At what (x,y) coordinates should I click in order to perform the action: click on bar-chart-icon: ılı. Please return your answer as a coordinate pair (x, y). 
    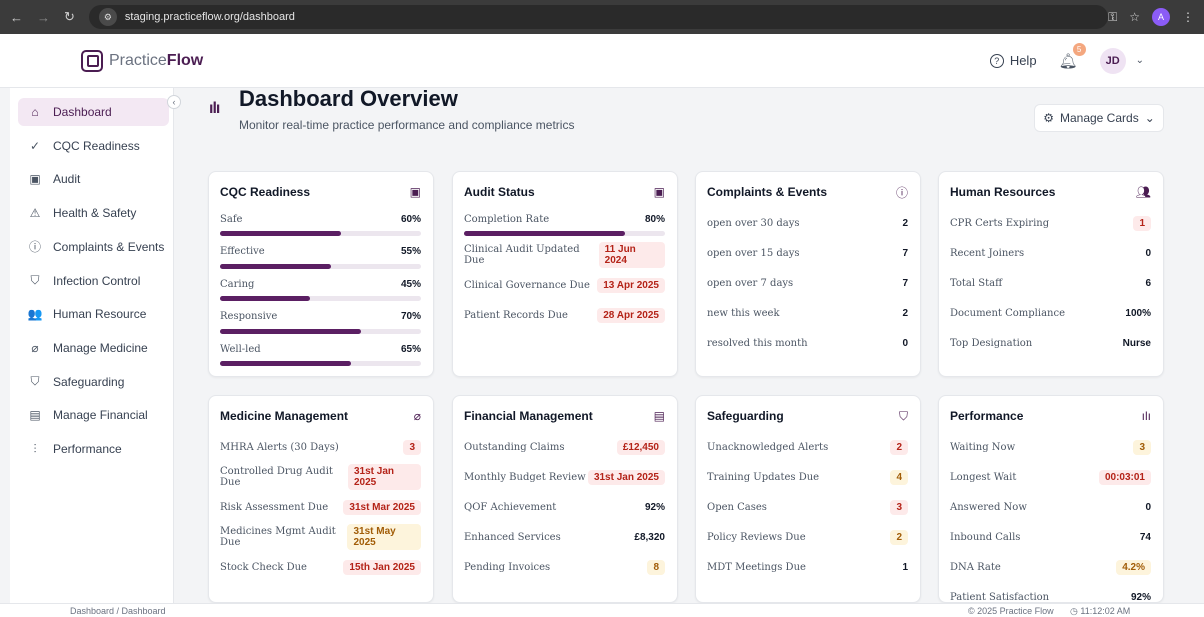
    Looking at the image, I should click on (1146, 416).